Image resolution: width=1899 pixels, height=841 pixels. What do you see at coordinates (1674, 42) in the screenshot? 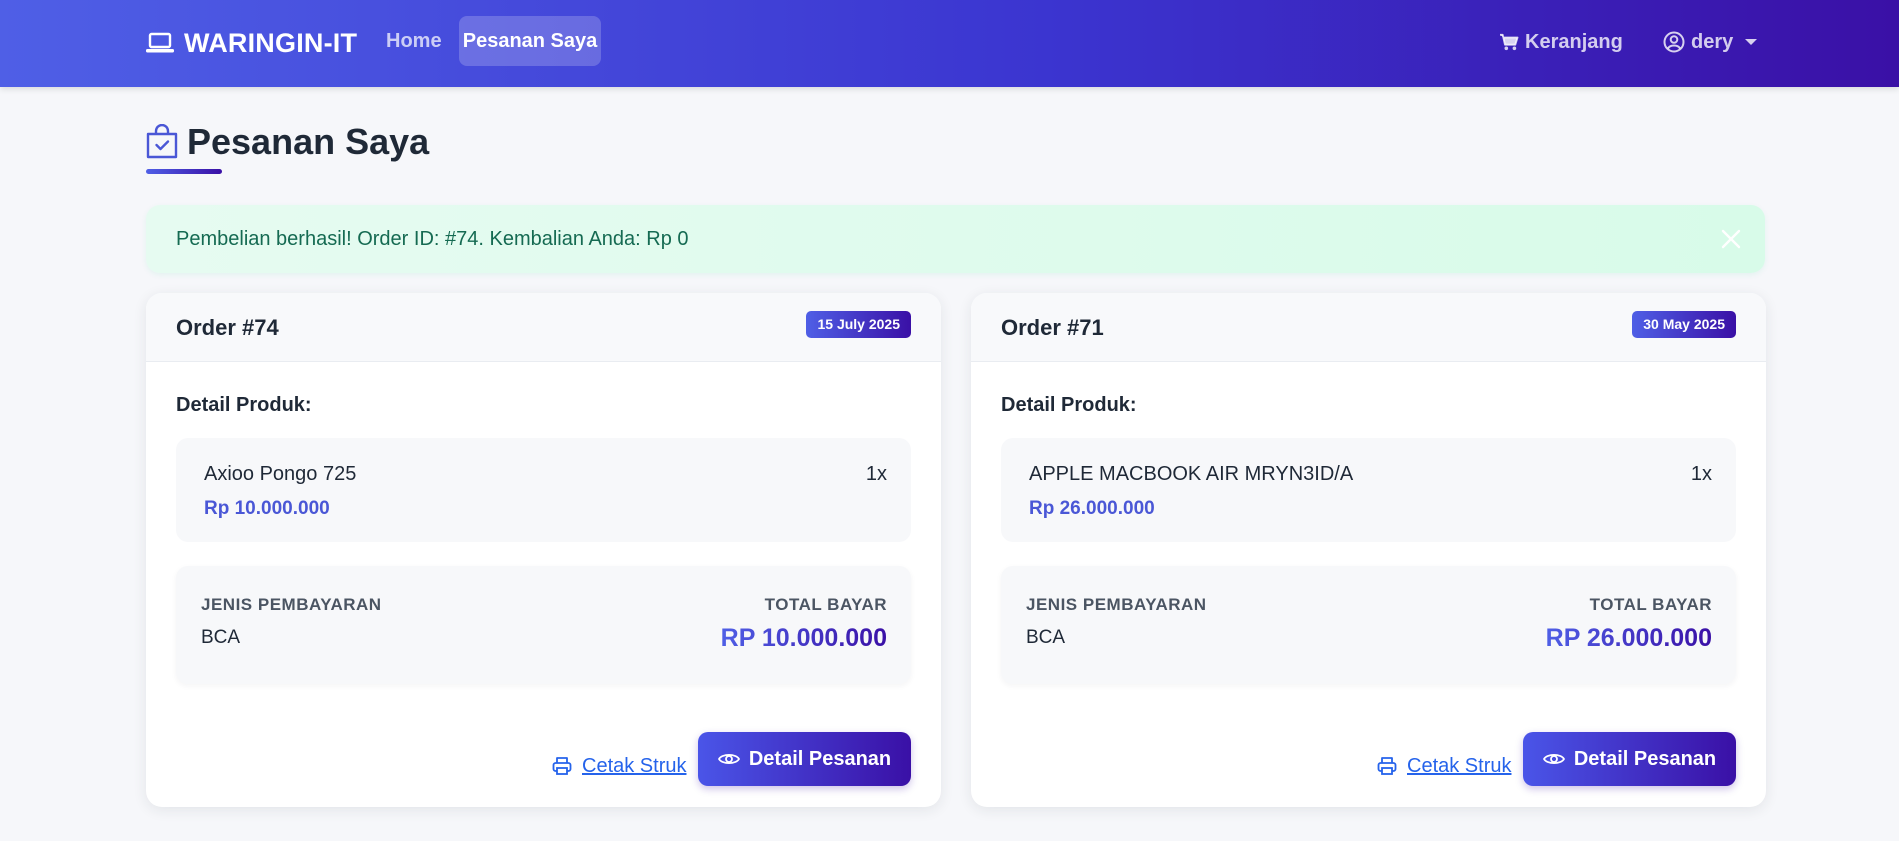
I see `user-circle-icon` at bounding box center [1674, 42].